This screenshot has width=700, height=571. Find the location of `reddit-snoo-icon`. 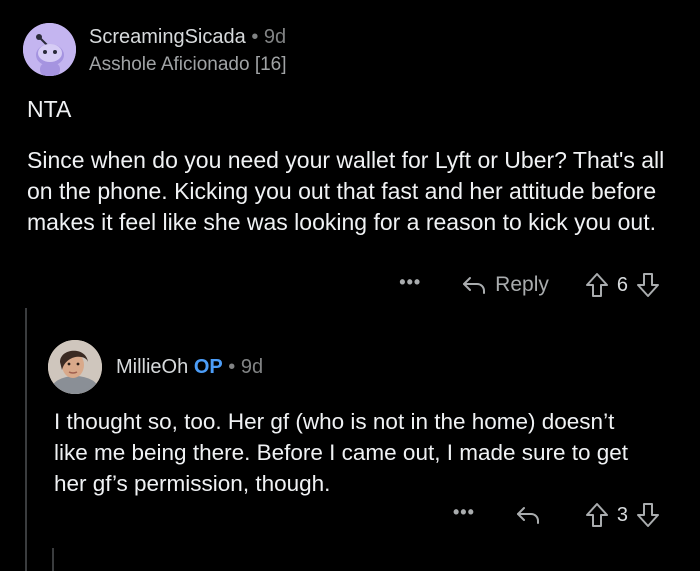

reddit-snoo-icon is located at coordinates (49, 49).